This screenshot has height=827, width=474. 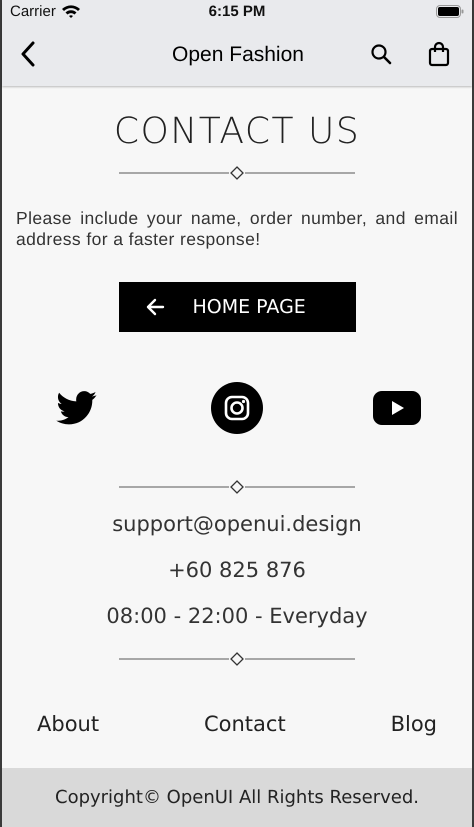 What do you see at coordinates (33, 11) in the screenshot?
I see `carrier-label: Carrier` at bounding box center [33, 11].